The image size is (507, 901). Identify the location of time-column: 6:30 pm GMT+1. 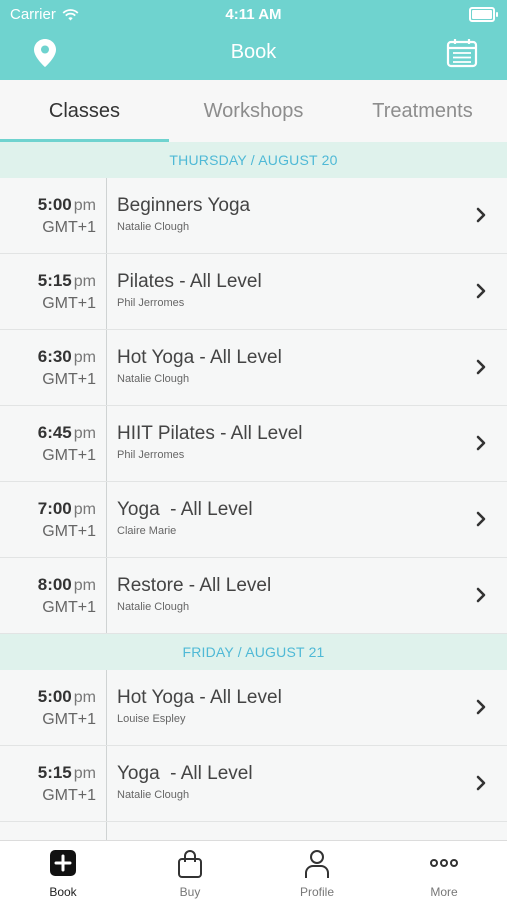
(53, 367).